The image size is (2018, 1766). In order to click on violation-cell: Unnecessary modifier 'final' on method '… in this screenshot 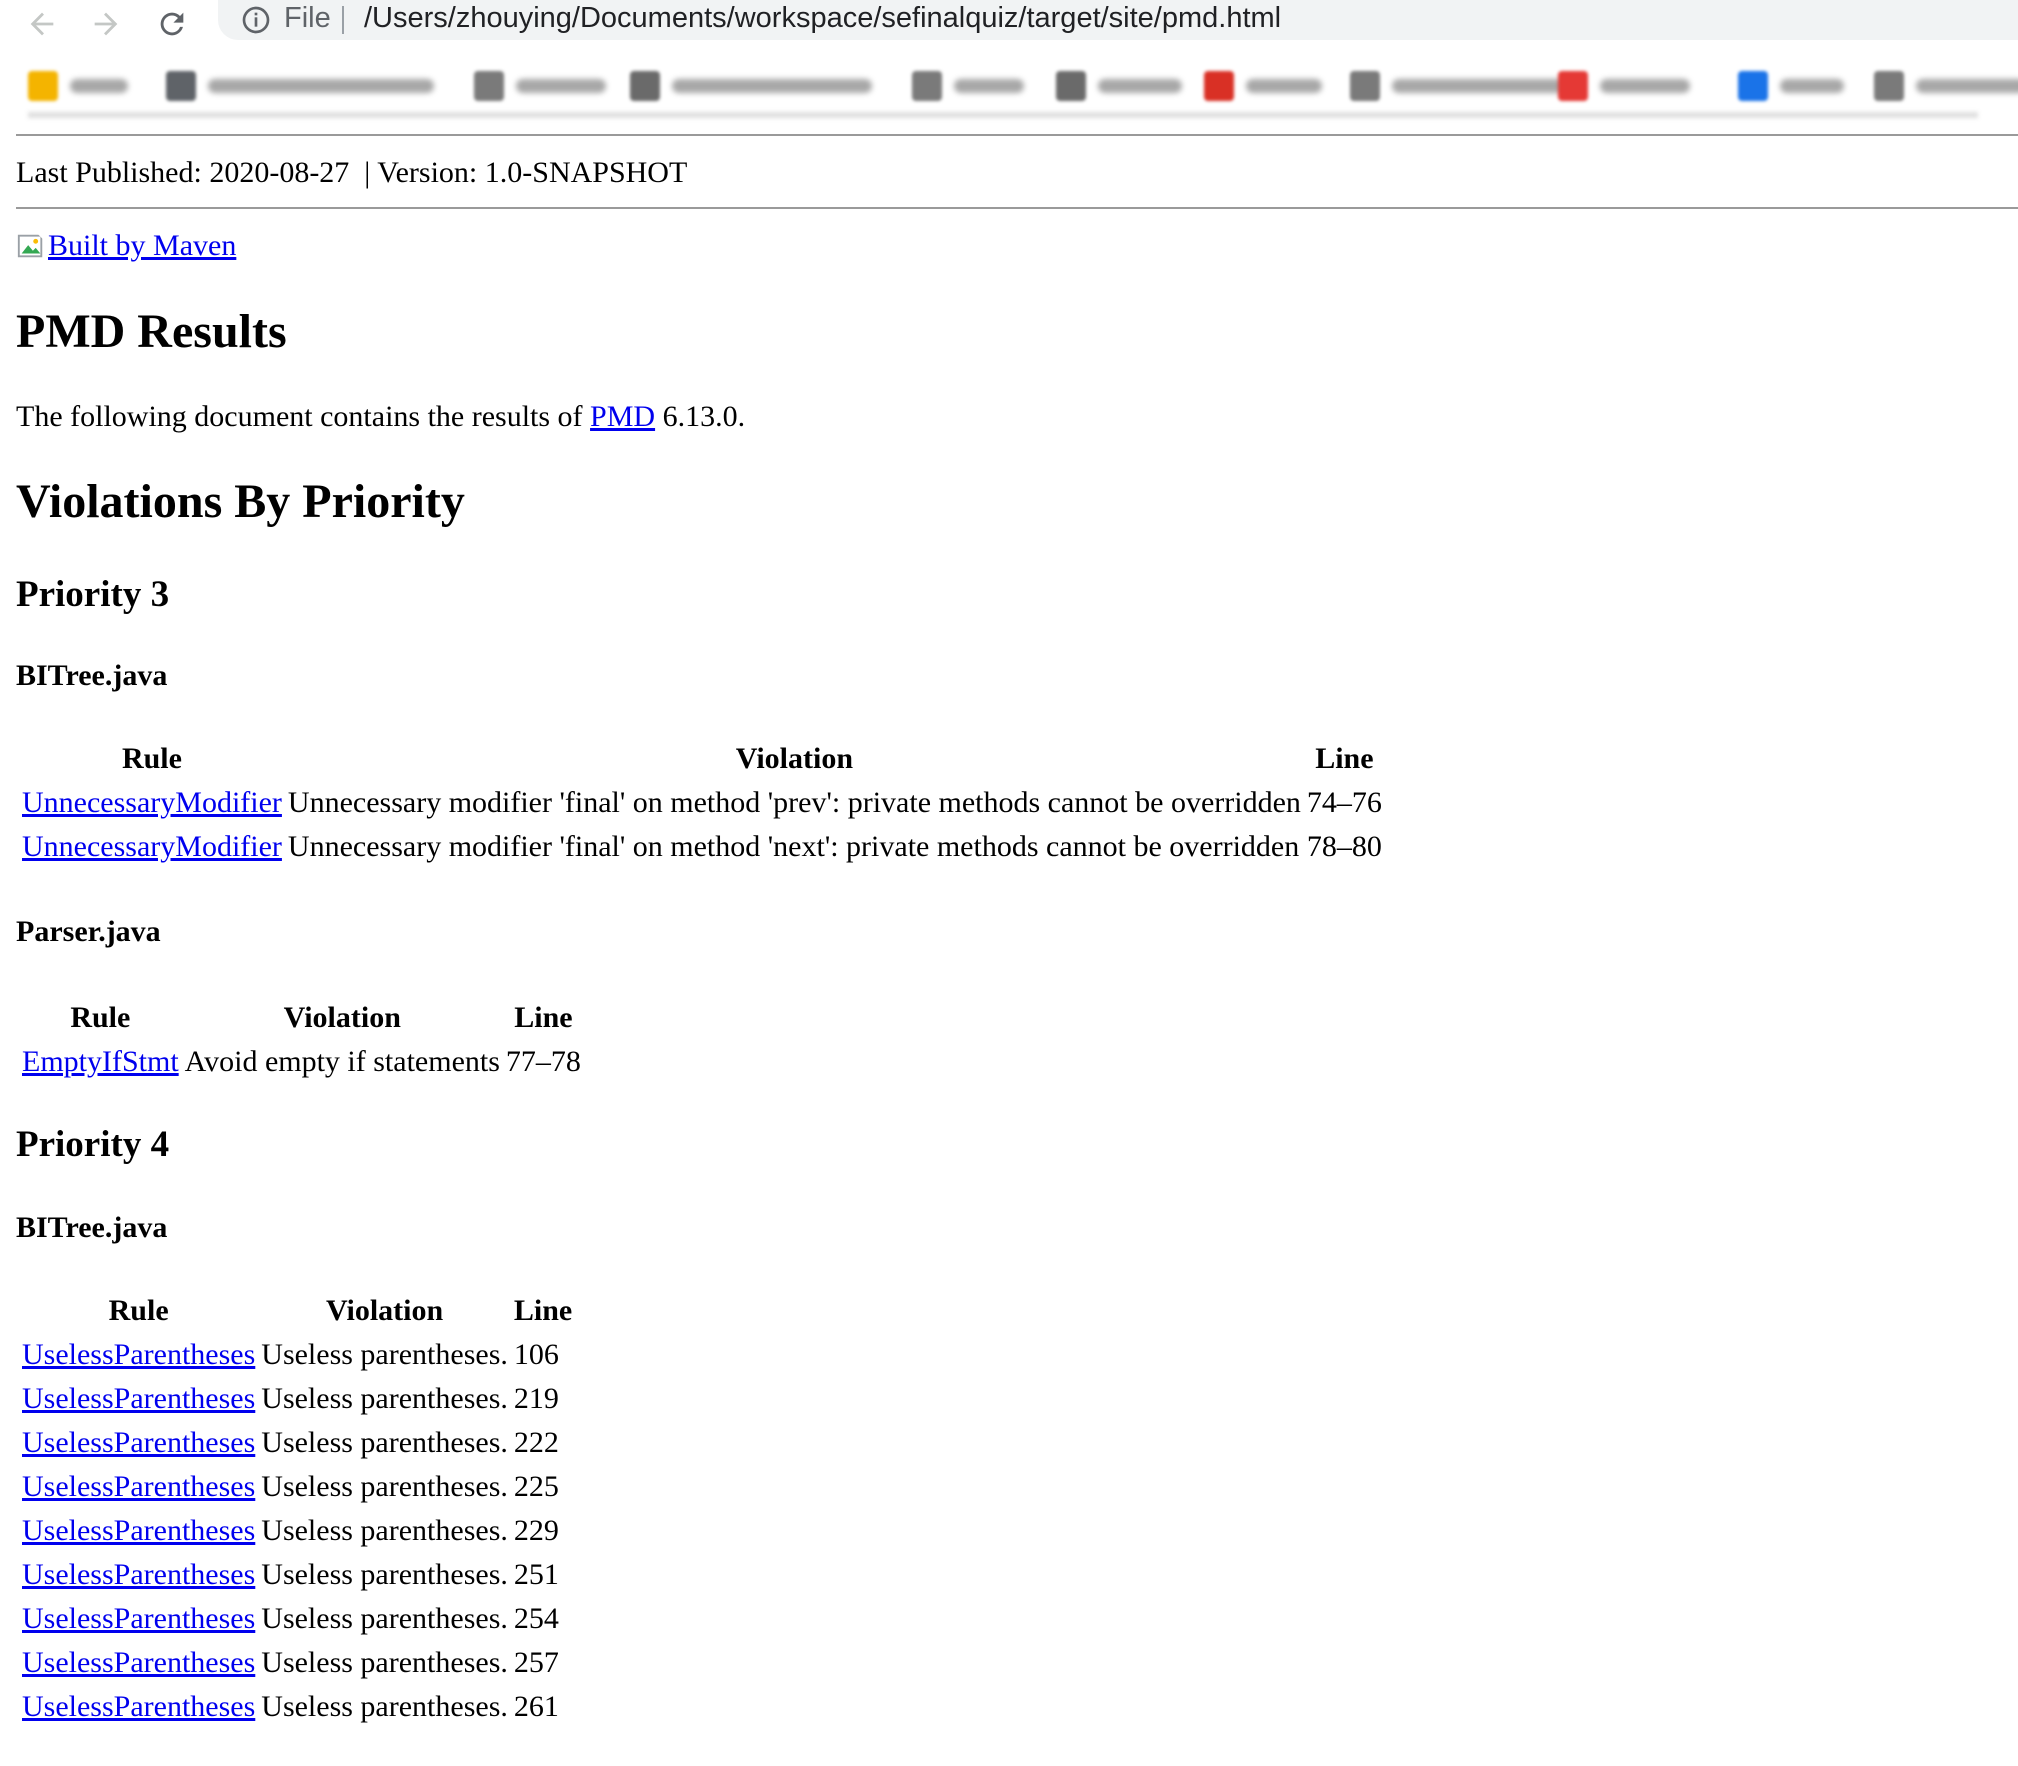, I will do `click(794, 802)`.